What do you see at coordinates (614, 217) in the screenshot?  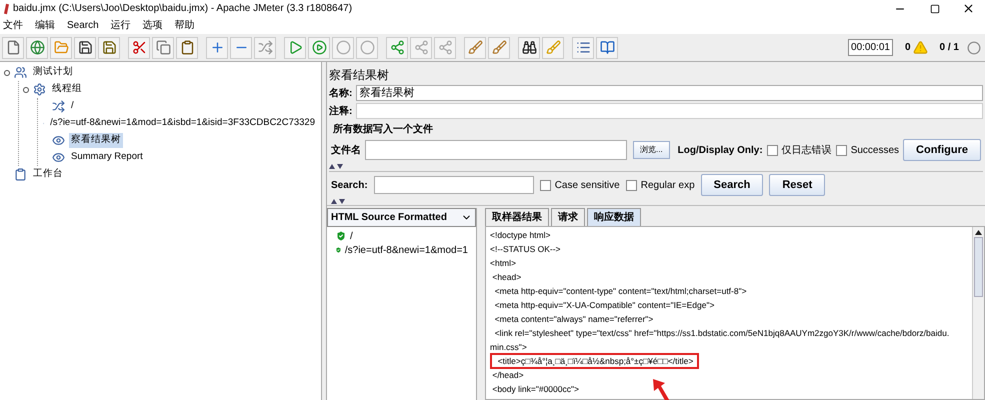 I see `tab: 响应数据` at bounding box center [614, 217].